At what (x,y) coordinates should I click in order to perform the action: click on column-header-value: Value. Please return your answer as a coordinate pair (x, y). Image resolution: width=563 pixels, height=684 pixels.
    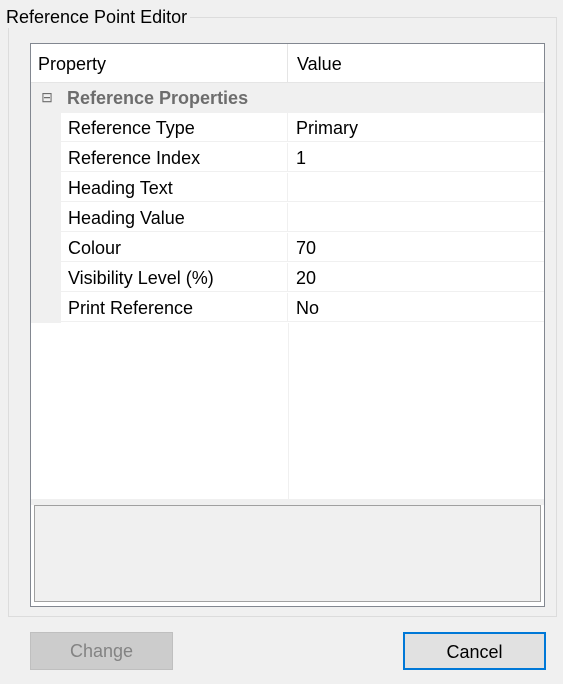
    Looking at the image, I should click on (416, 63).